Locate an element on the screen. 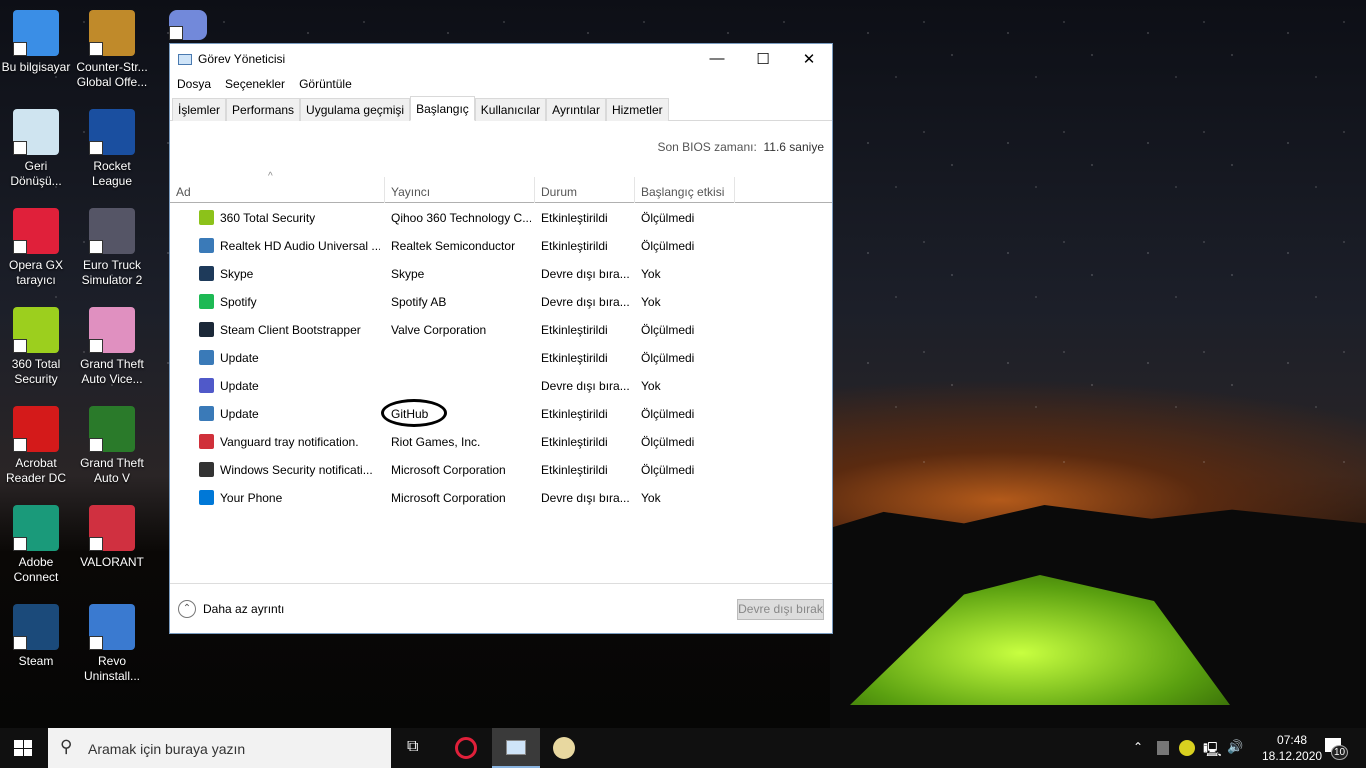  desktop-icon: Steam is located at coordinates (37, 636).